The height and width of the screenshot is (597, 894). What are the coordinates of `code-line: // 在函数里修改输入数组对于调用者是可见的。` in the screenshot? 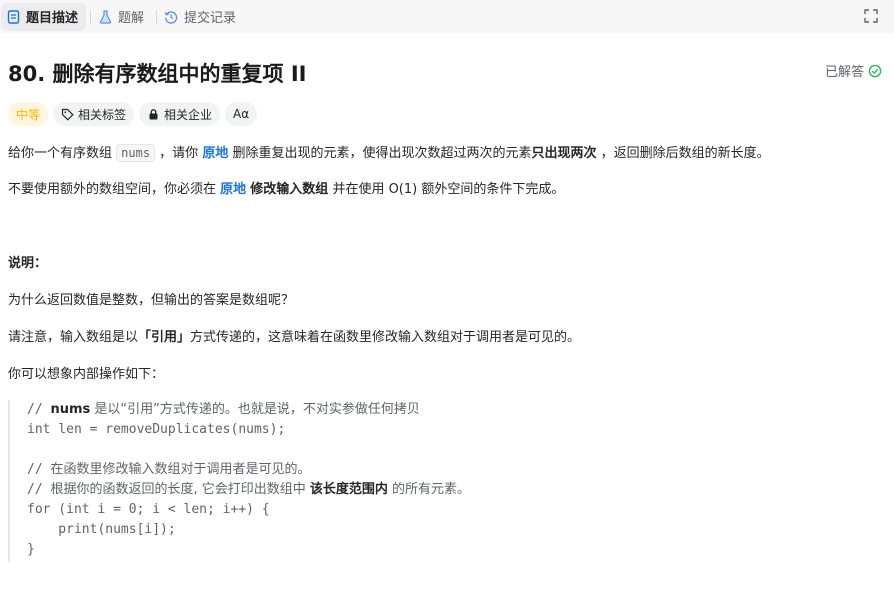 It's located at (452, 470).